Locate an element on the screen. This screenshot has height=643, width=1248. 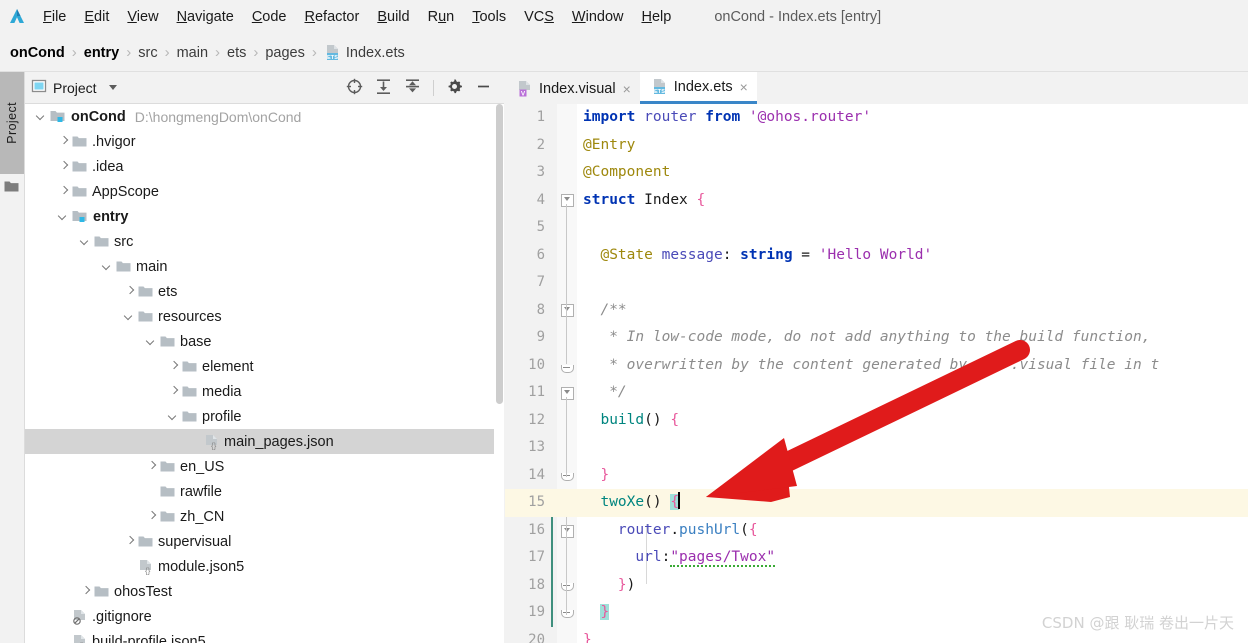
tree-row-build-profile.json5: {} build-profile.json5 is located at coordinates (264, 636).